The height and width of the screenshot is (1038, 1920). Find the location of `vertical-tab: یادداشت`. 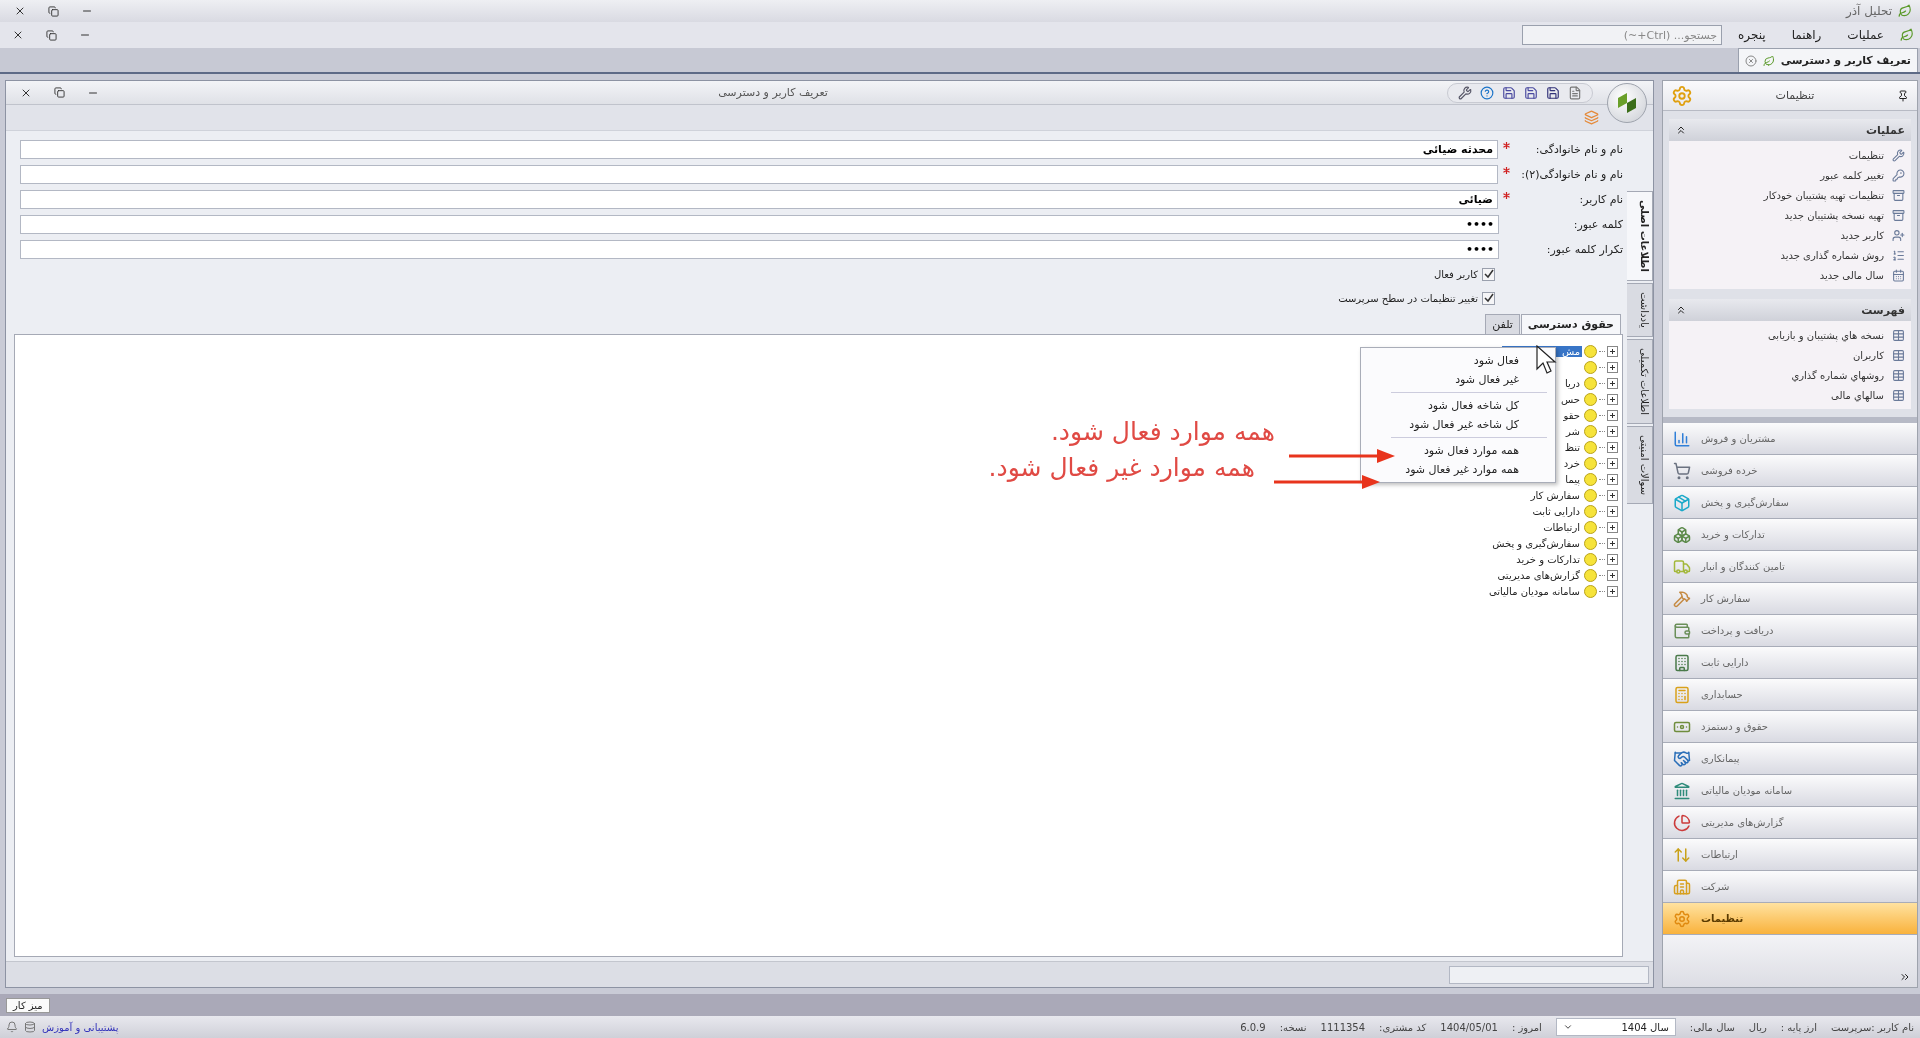

vertical-tab: یادداشت is located at coordinates (1640, 309).